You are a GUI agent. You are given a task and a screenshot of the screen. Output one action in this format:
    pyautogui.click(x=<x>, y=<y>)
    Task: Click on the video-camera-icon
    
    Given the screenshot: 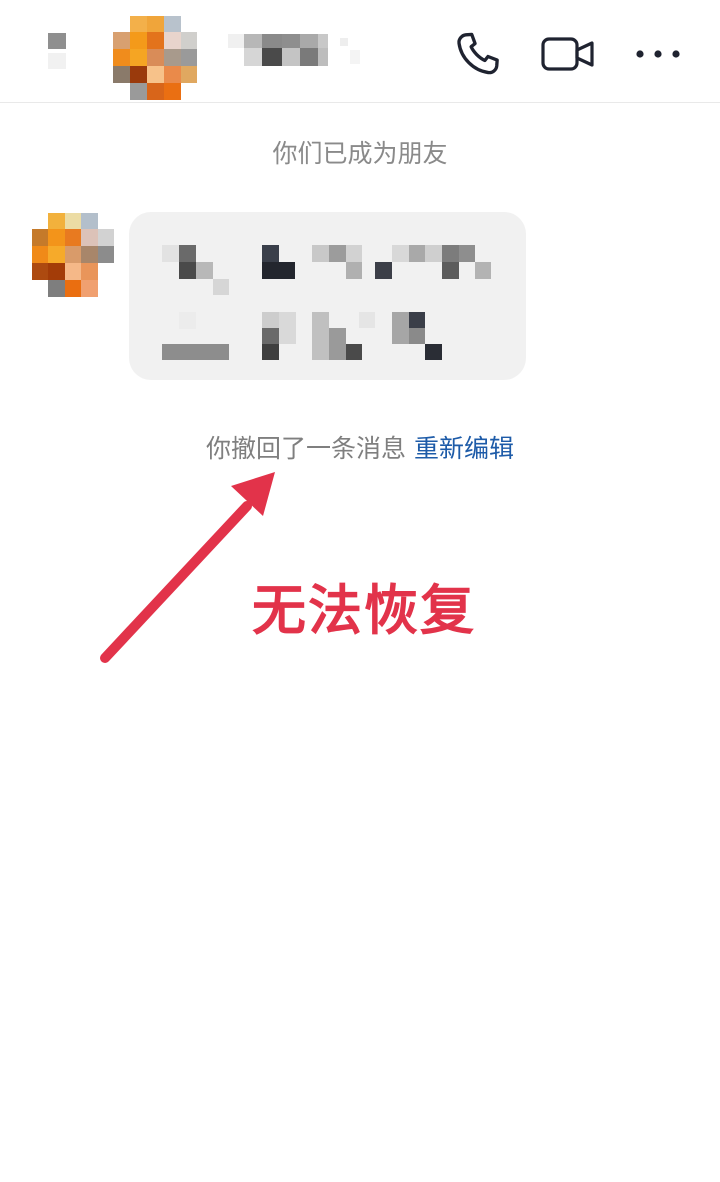 What is the action you would take?
    pyautogui.click(x=567, y=54)
    